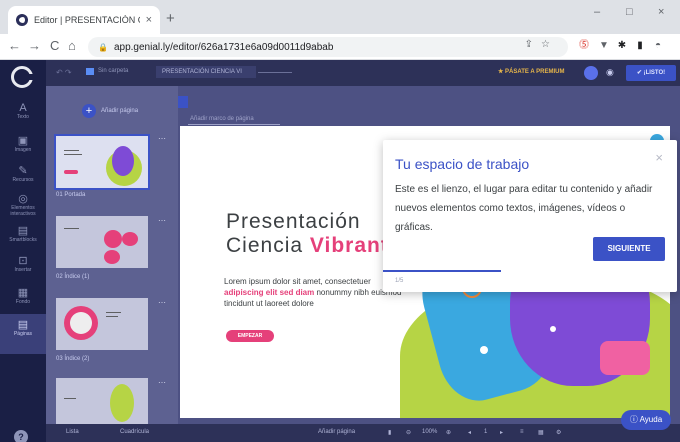 This screenshot has height=442, width=680. I want to click on share-and-bookmark-icons: ⇪☆, so click(541, 44).